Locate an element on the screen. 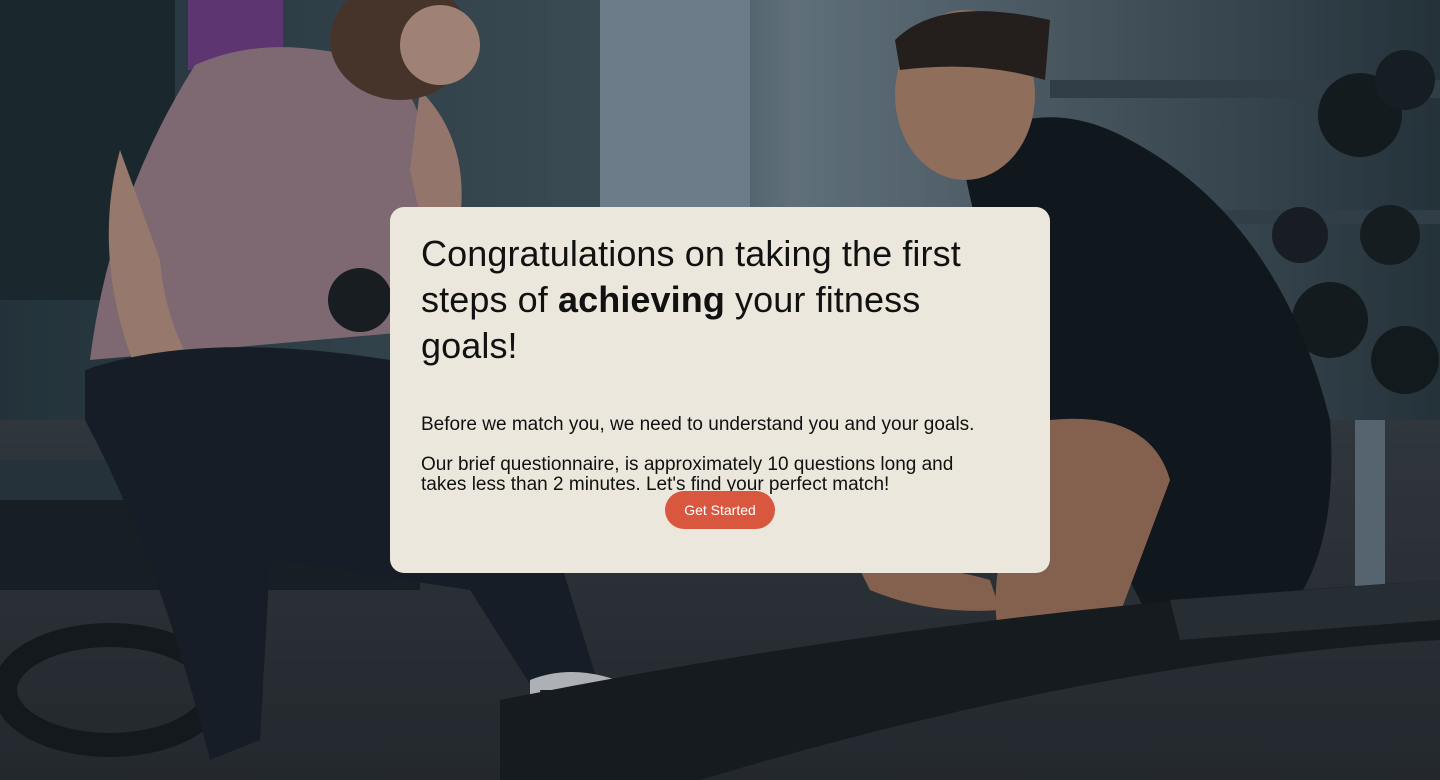 Image resolution: width=1440 pixels, height=780 pixels. get-started-button: Get Started is located at coordinates (720, 510).